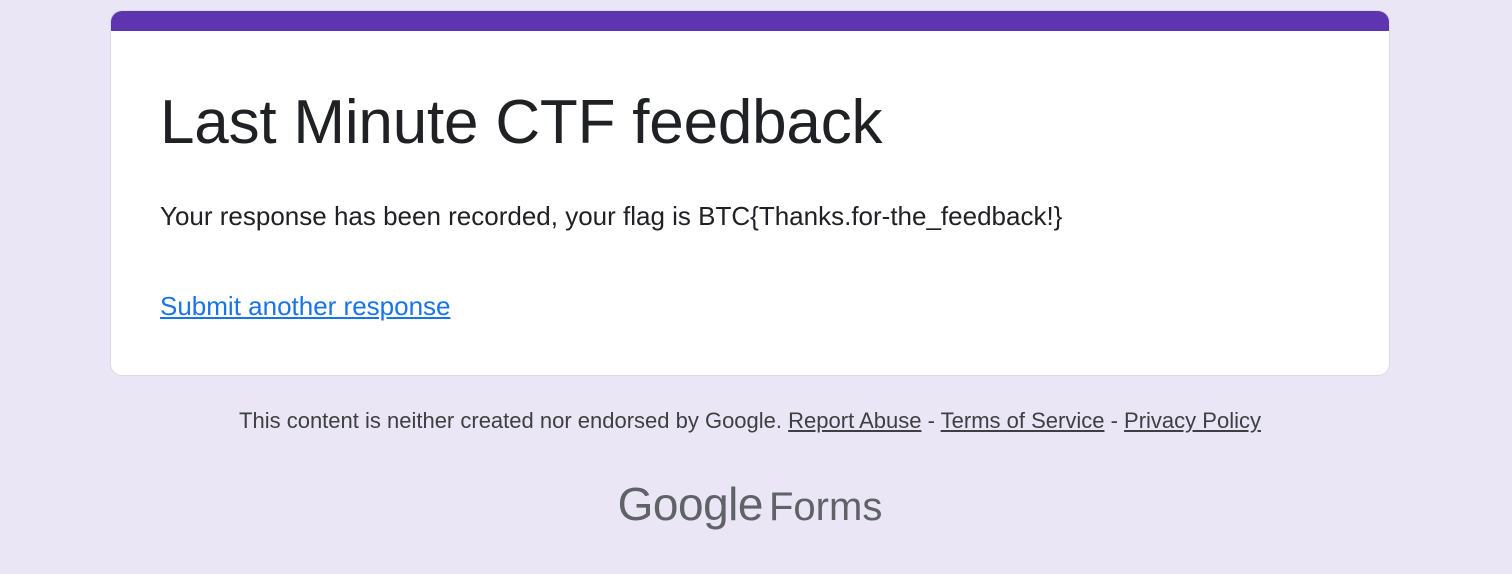  Describe the element at coordinates (750, 21) in the screenshot. I see `card-accent-bar` at that location.